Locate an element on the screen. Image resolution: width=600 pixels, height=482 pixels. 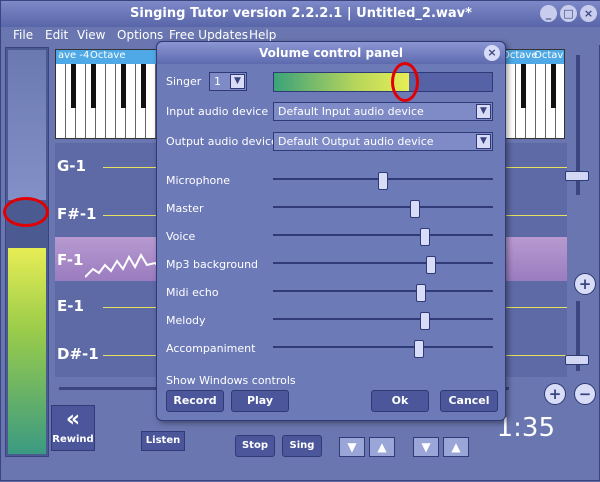
sing-button: Sing is located at coordinates (302, 446).